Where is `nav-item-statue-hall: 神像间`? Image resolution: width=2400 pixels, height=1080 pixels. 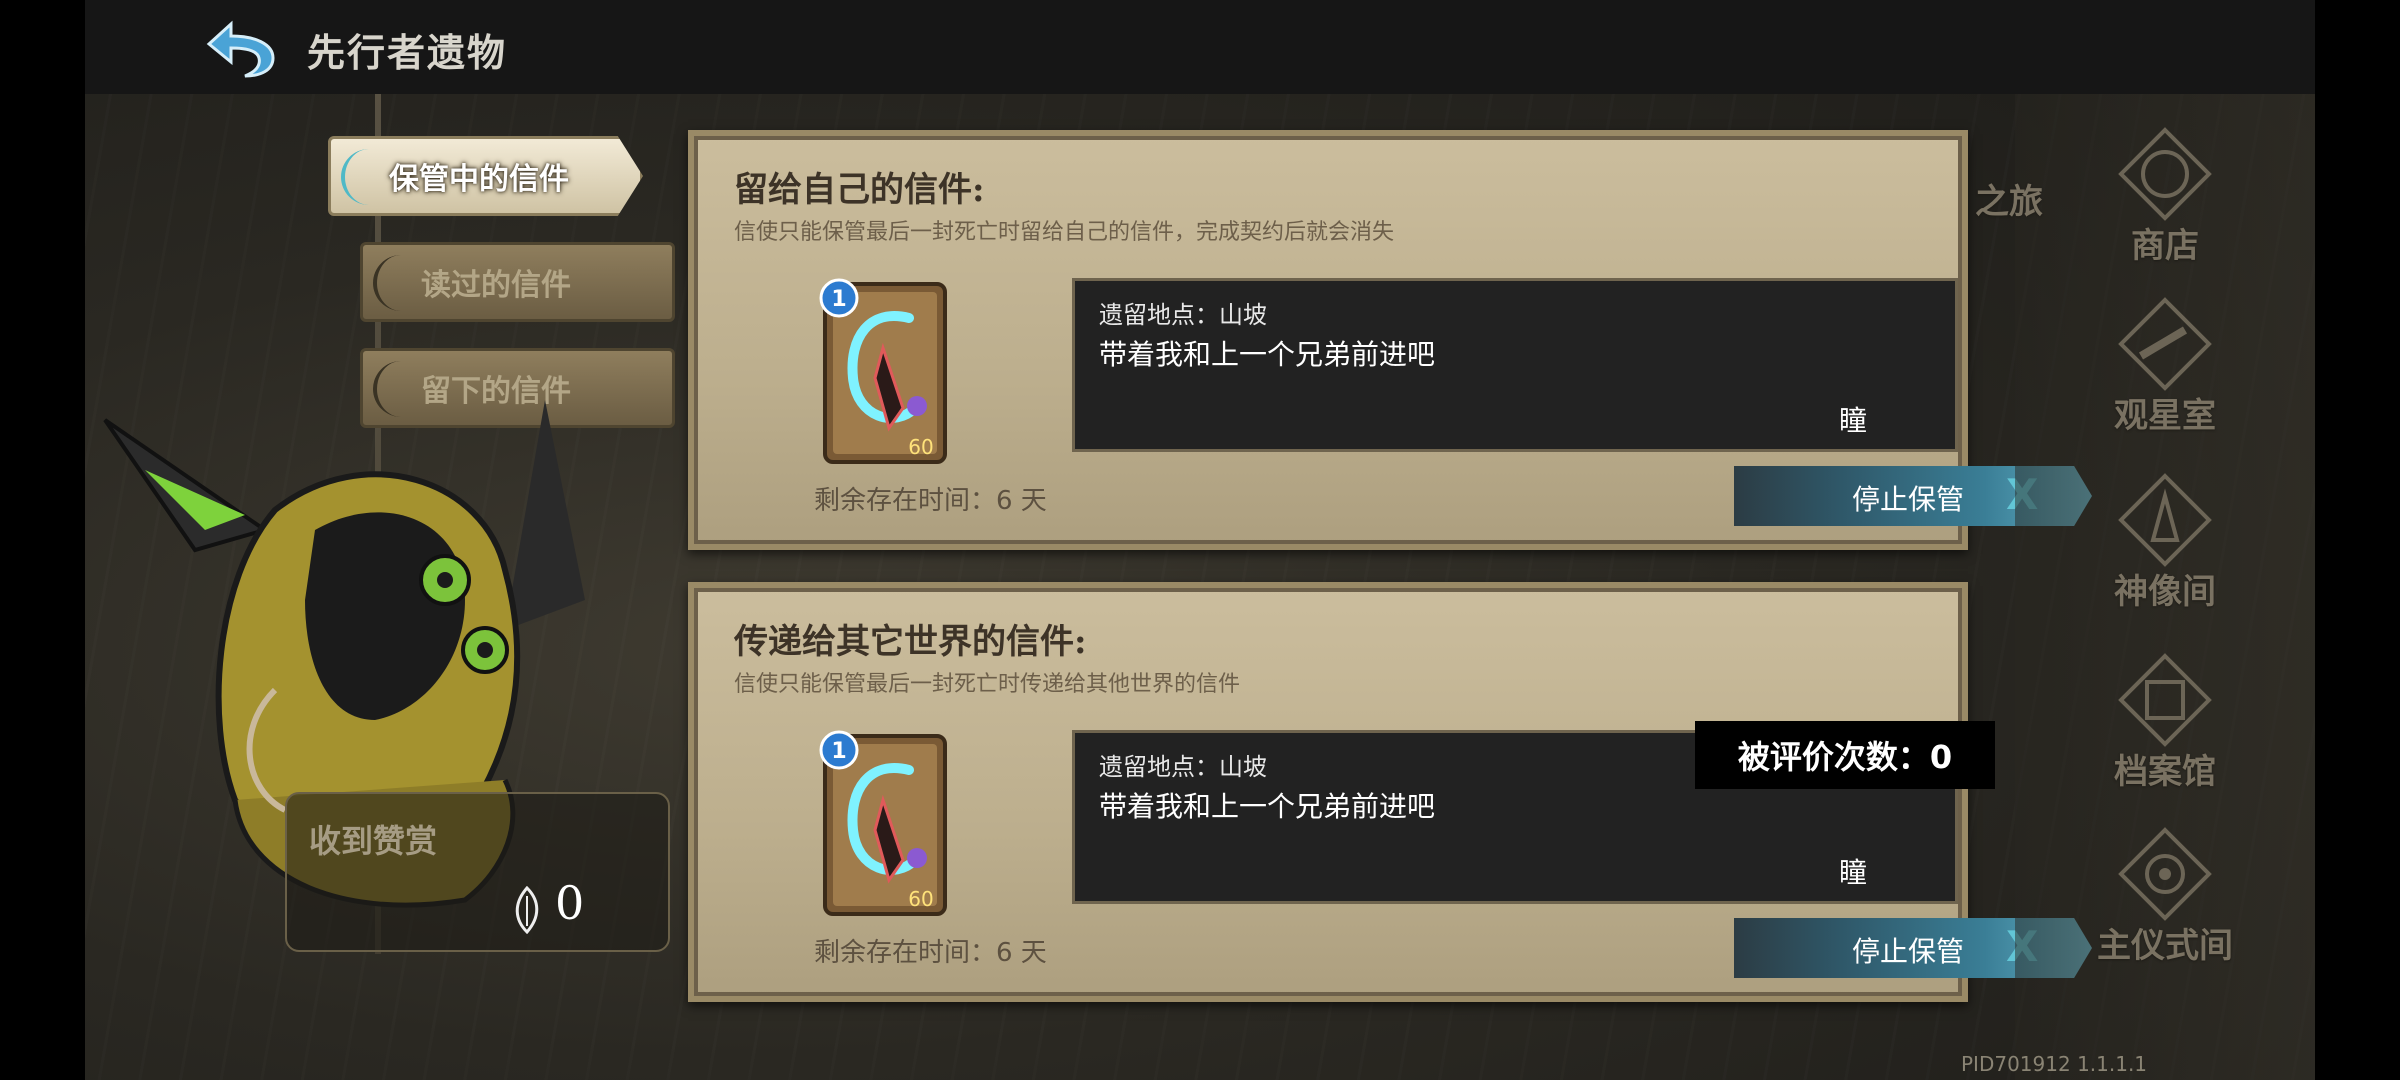
nav-item-statue-hall: 神像间 is located at coordinates (2165, 541).